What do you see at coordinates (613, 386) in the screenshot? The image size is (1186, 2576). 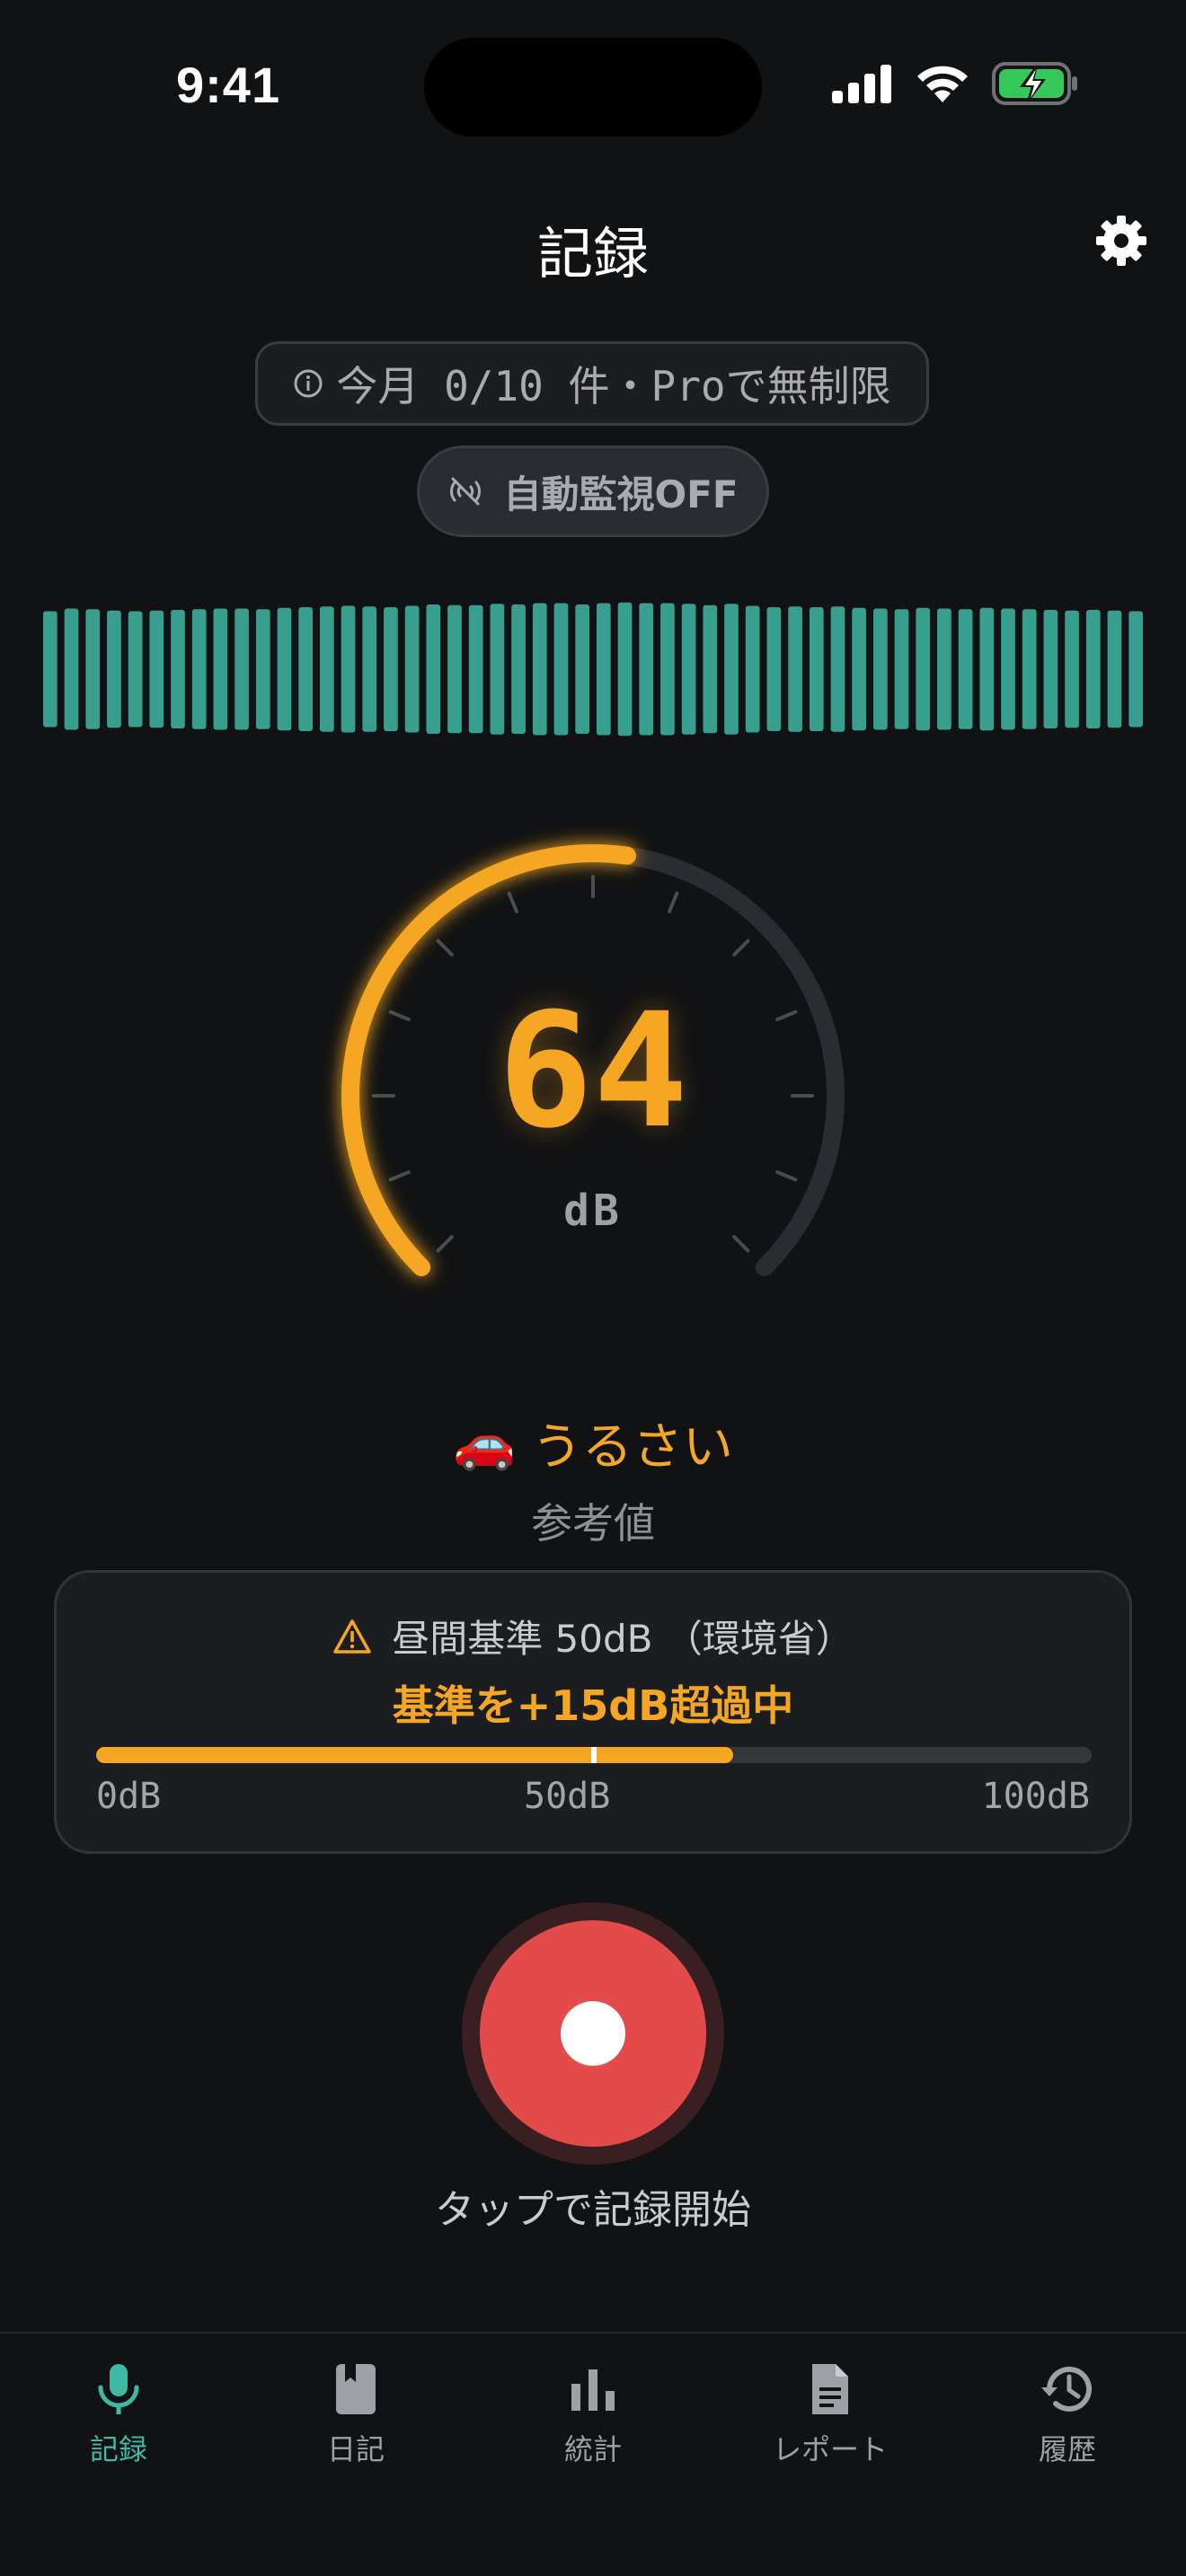 I see `quota-text: 今月 0/10 件・Proで無制限` at bounding box center [613, 386].